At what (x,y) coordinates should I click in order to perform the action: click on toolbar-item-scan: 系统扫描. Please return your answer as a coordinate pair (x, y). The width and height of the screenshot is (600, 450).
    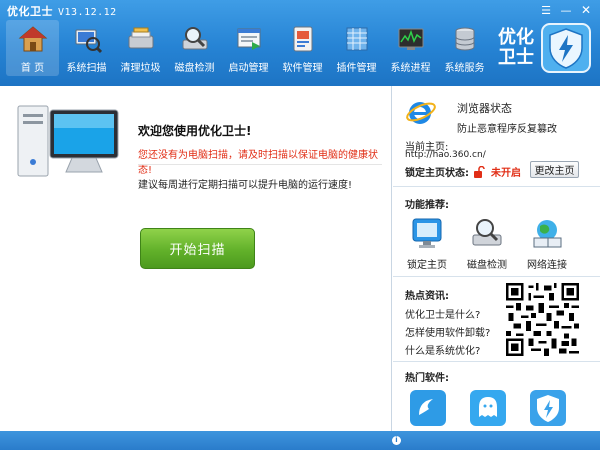
    Looking at the image, I should click on (86, 48).